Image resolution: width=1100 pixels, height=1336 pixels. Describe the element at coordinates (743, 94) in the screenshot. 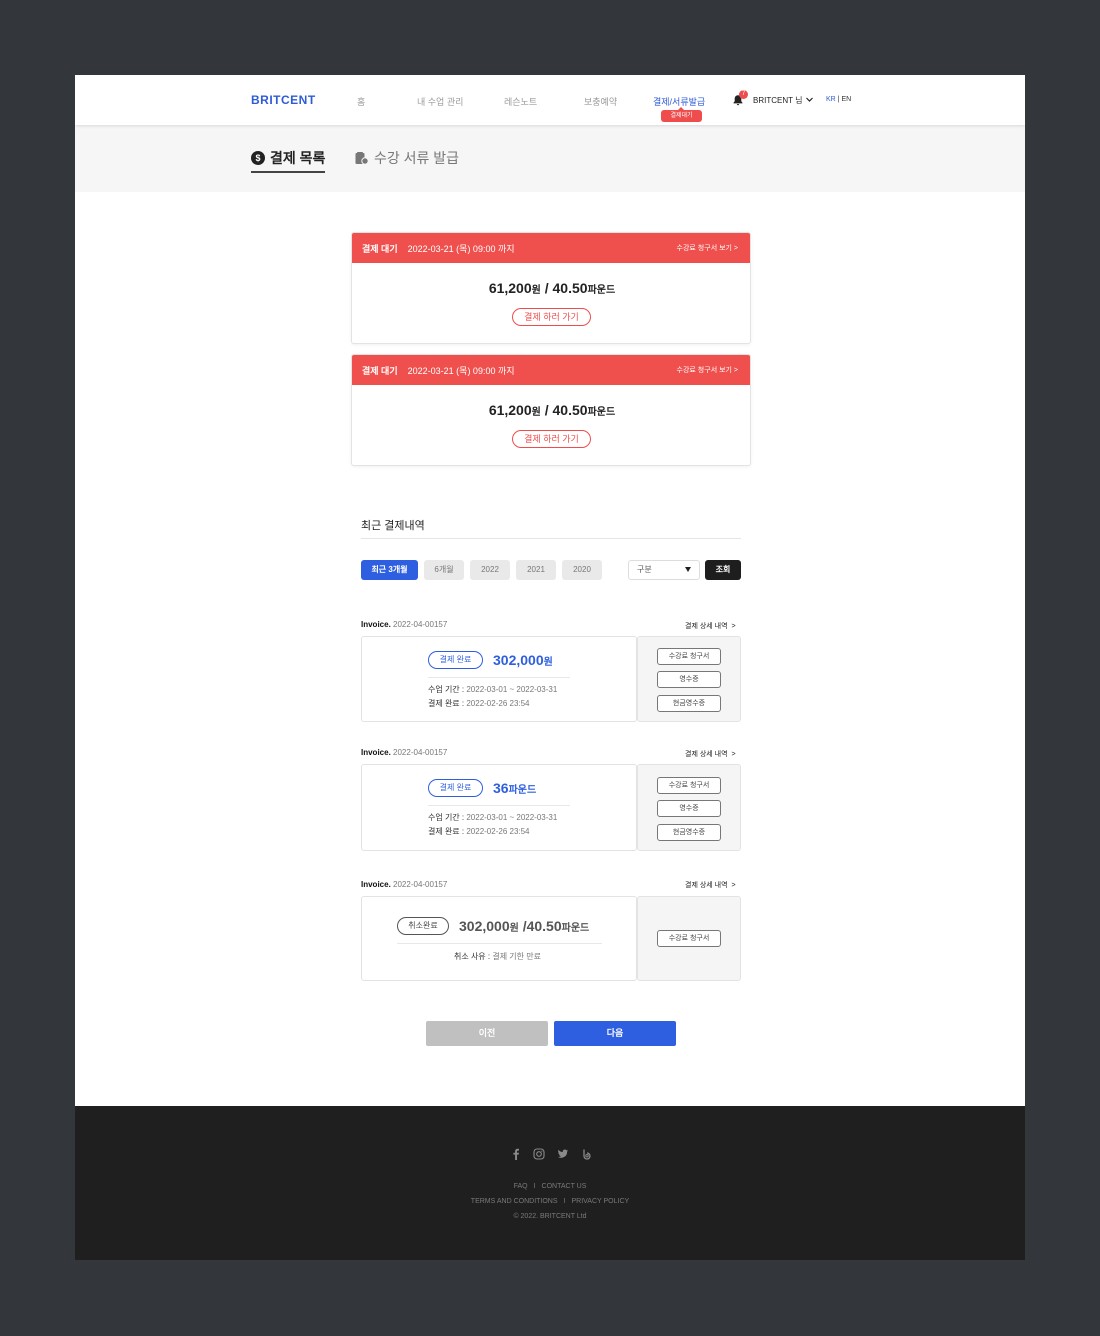

I see `notification-count-badge: 7` at that location.